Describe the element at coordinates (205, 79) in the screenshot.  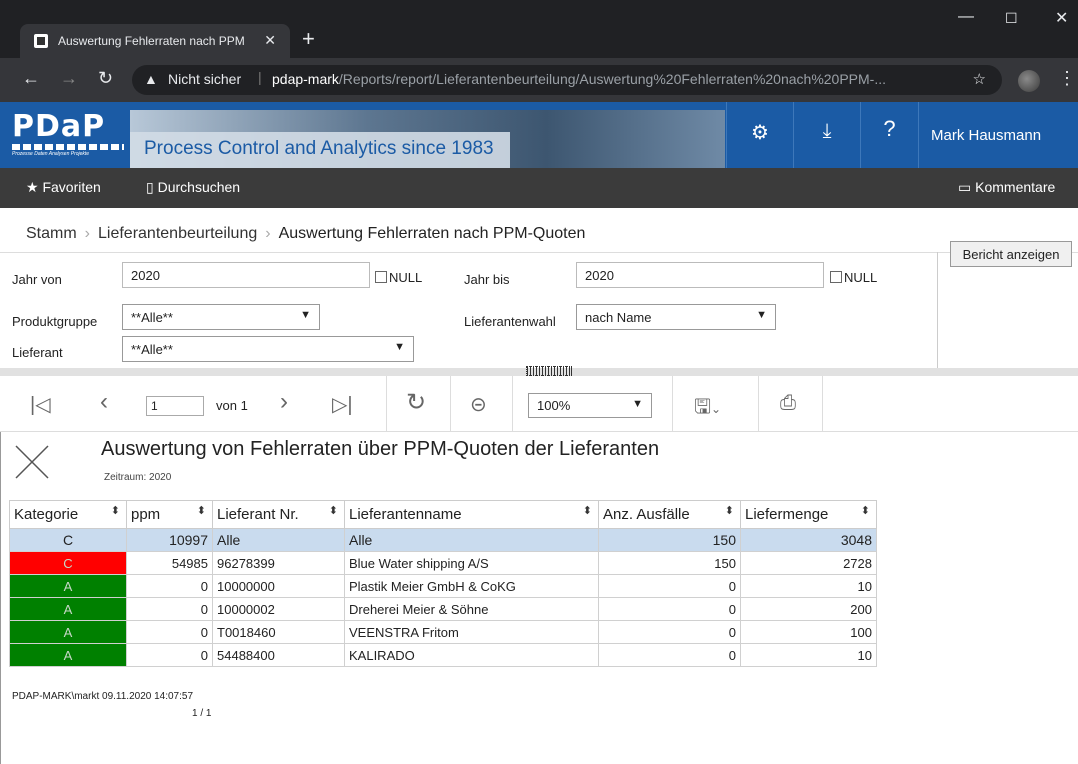
I see `insecure-label: Nicht sicher` at that location.